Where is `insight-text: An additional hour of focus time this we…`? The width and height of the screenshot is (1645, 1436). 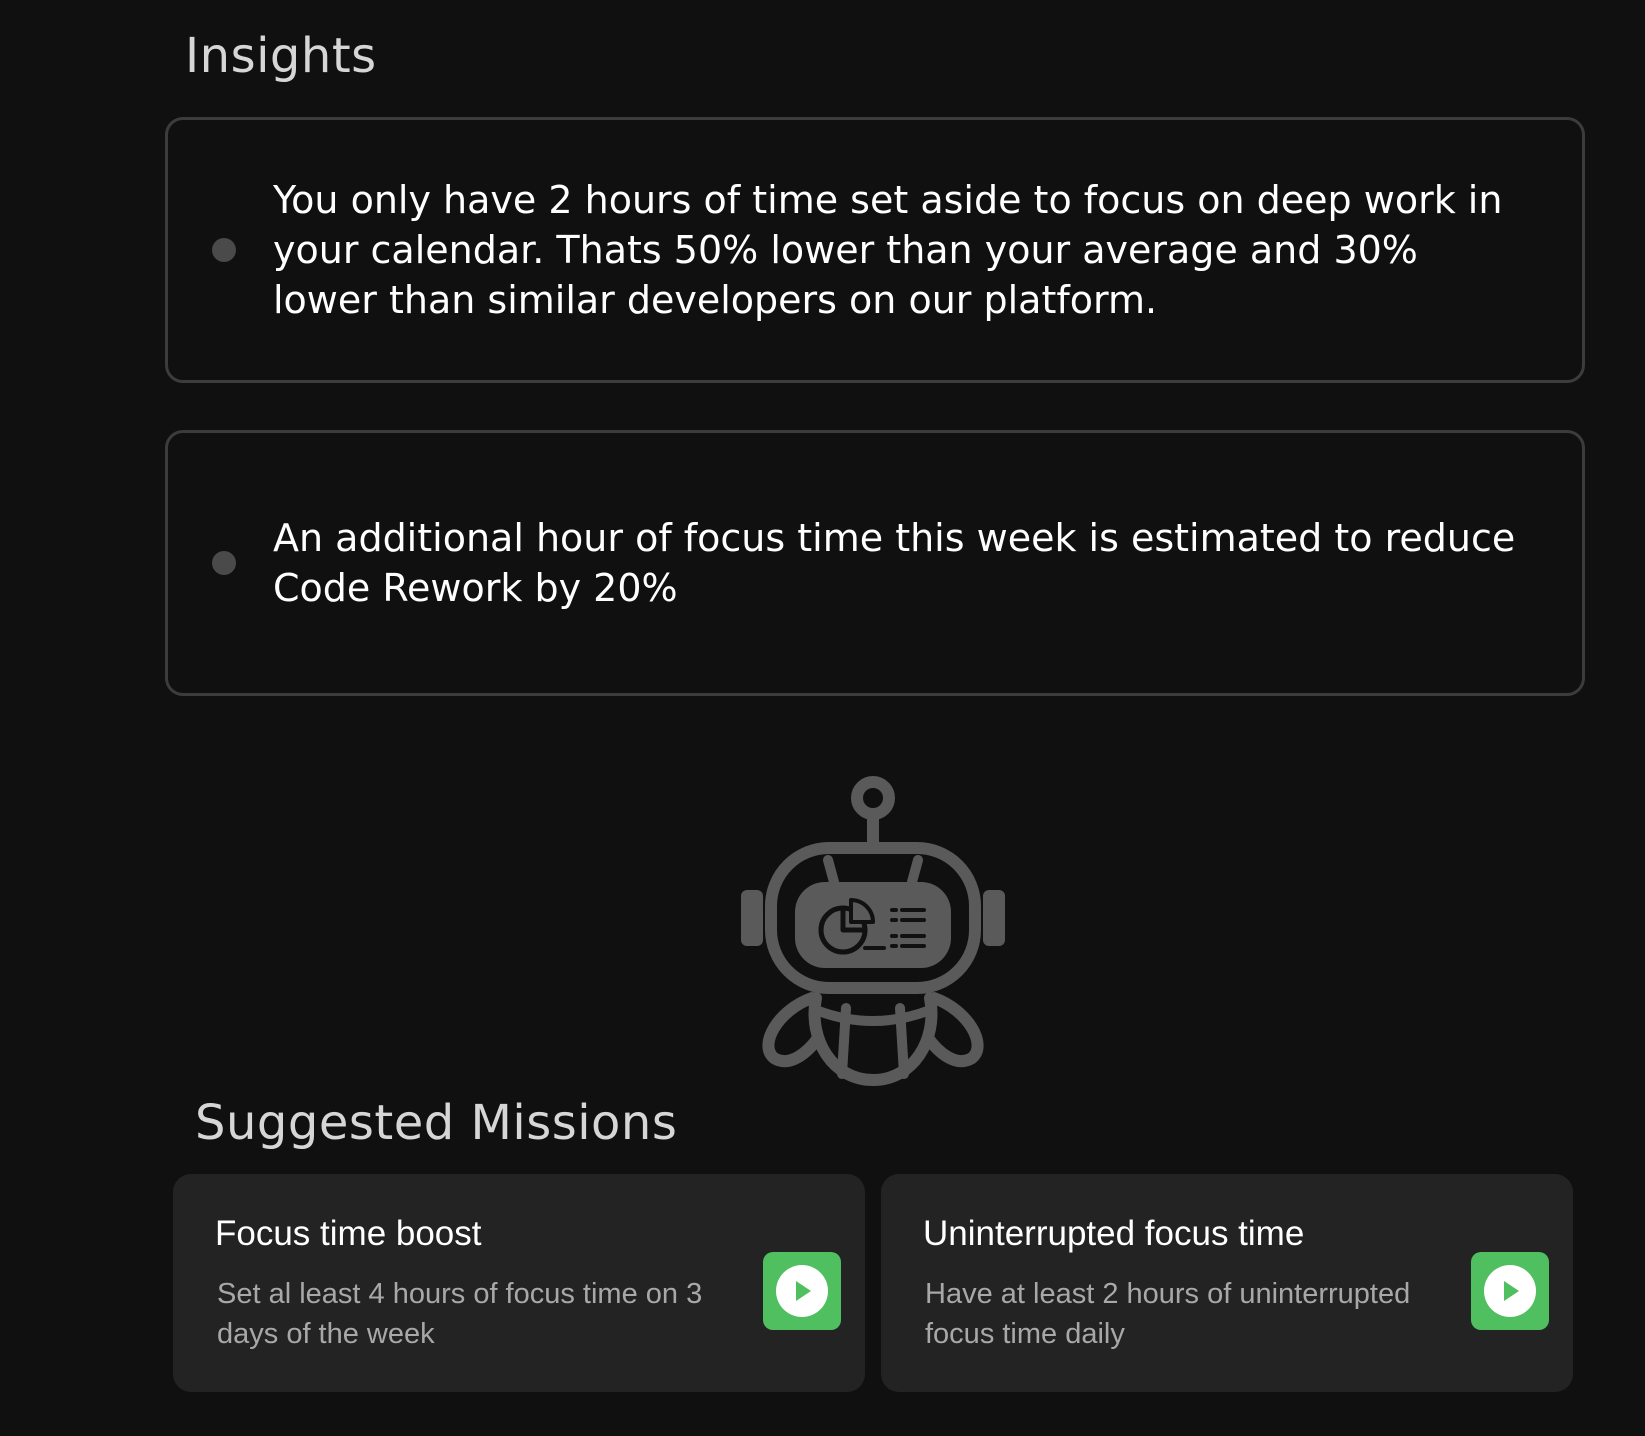 insight-text: An additional hour of focus time this we… is located at coordinates (894, 563).